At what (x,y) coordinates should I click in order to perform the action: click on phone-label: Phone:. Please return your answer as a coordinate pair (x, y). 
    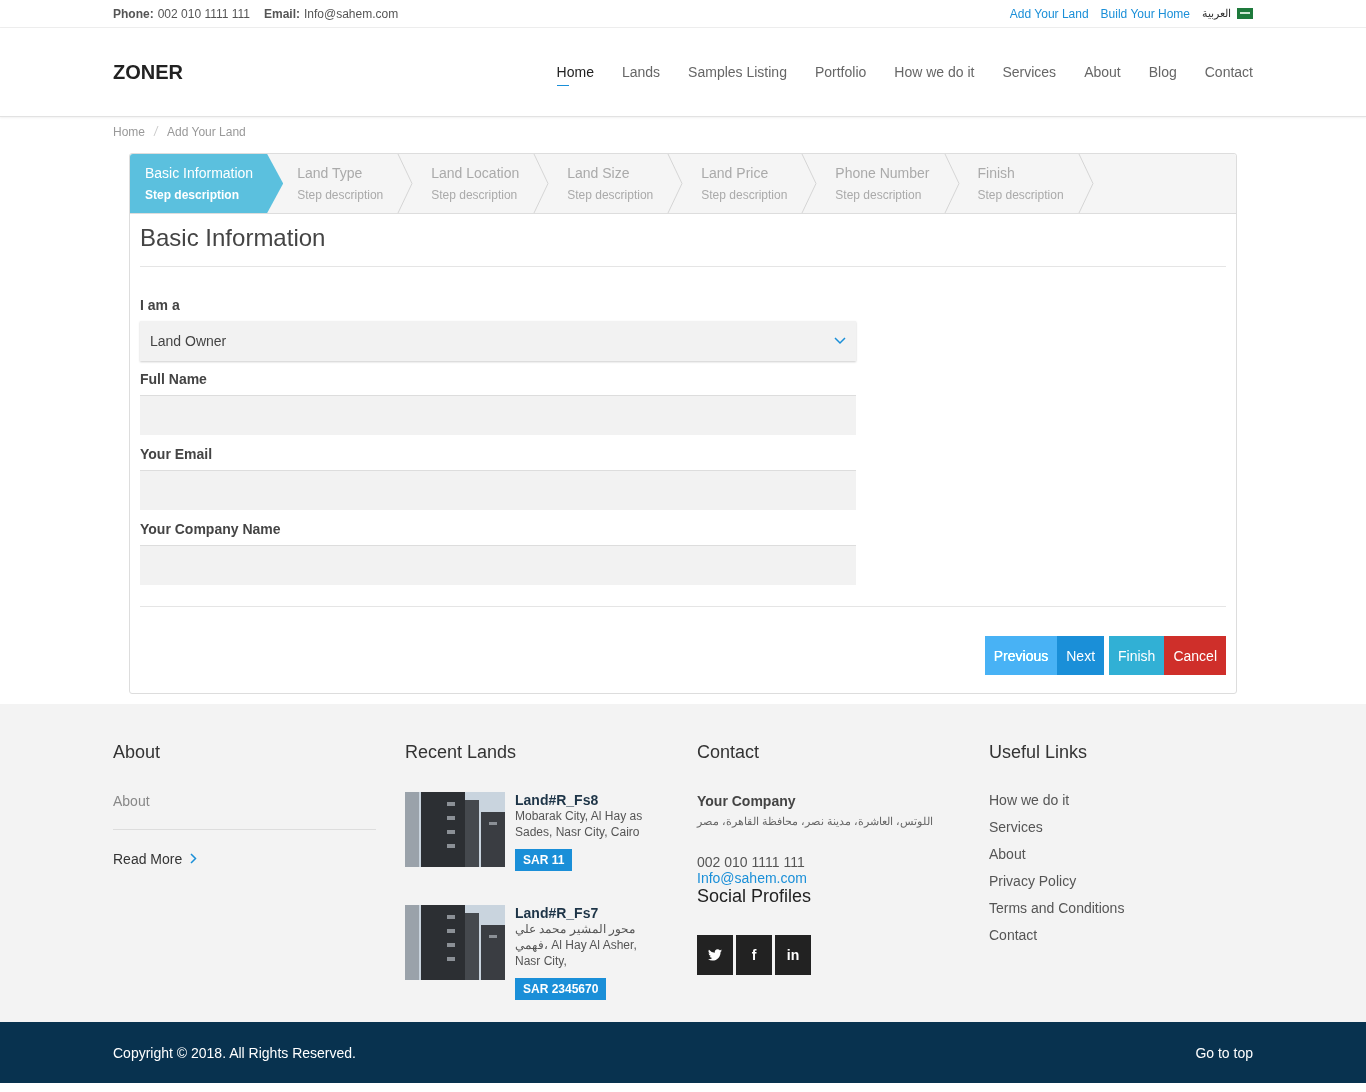
    Looking at the image, I should click on (133, 13).